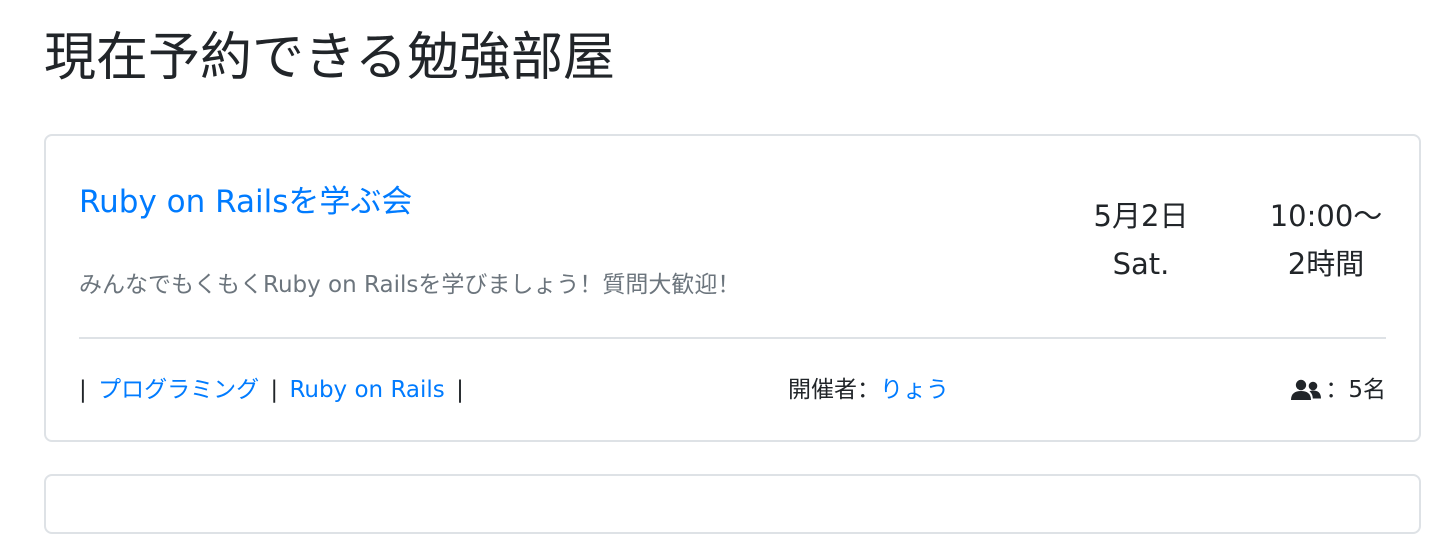  I want to click on event-host: 開催者：りょう, so click(868, 390).